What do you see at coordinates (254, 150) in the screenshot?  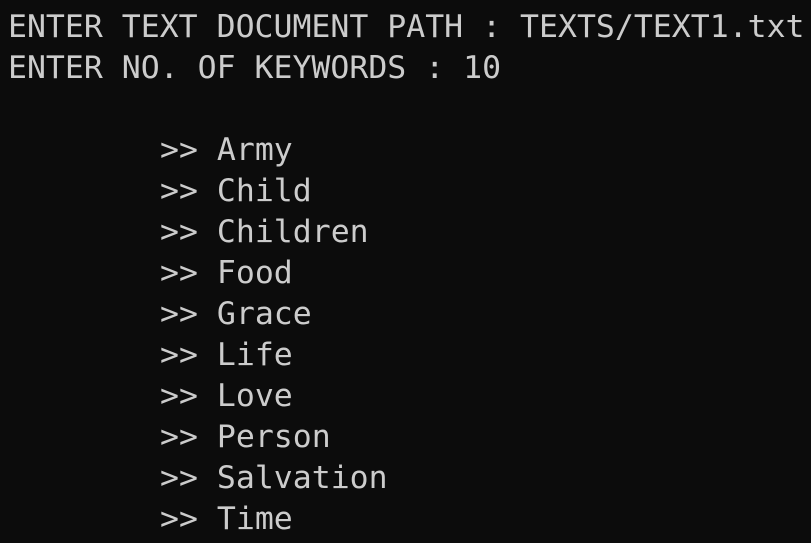 I see `keyword-text: Army` at bounding box center [254, 150].